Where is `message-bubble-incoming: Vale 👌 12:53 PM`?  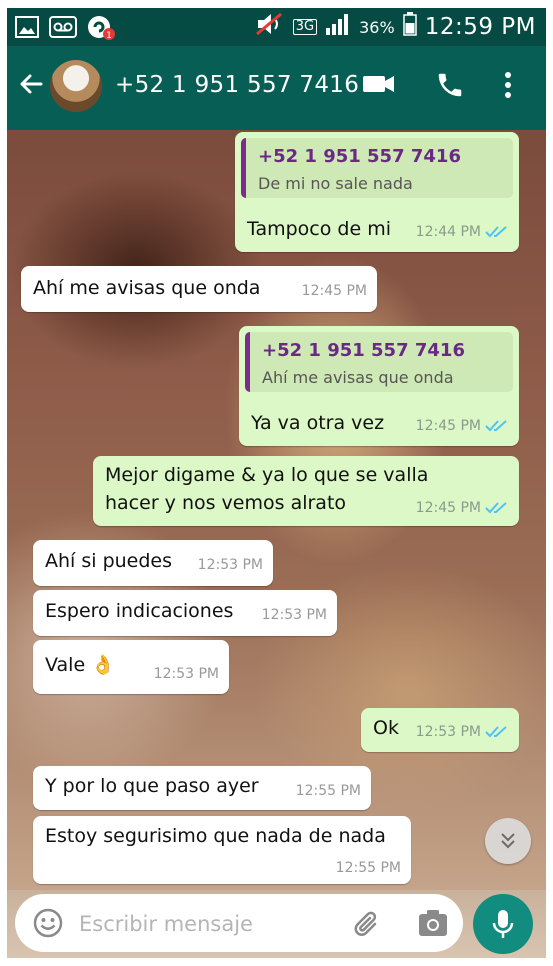
message-bubble-incoming: Vale 👌 12:53 PM is located at coordinates (131, 667).